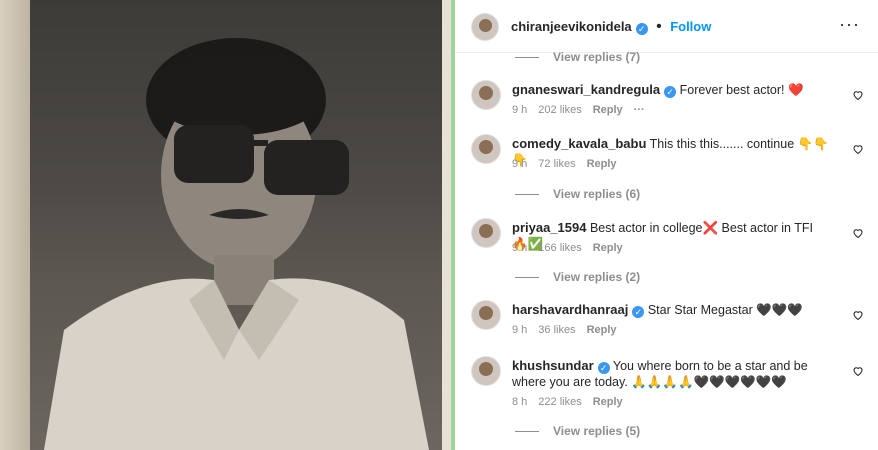  What do you see at coordinates (690, 26) in the screenshot?
I see `follow-button: Follow` at bounding box center [690, 26].